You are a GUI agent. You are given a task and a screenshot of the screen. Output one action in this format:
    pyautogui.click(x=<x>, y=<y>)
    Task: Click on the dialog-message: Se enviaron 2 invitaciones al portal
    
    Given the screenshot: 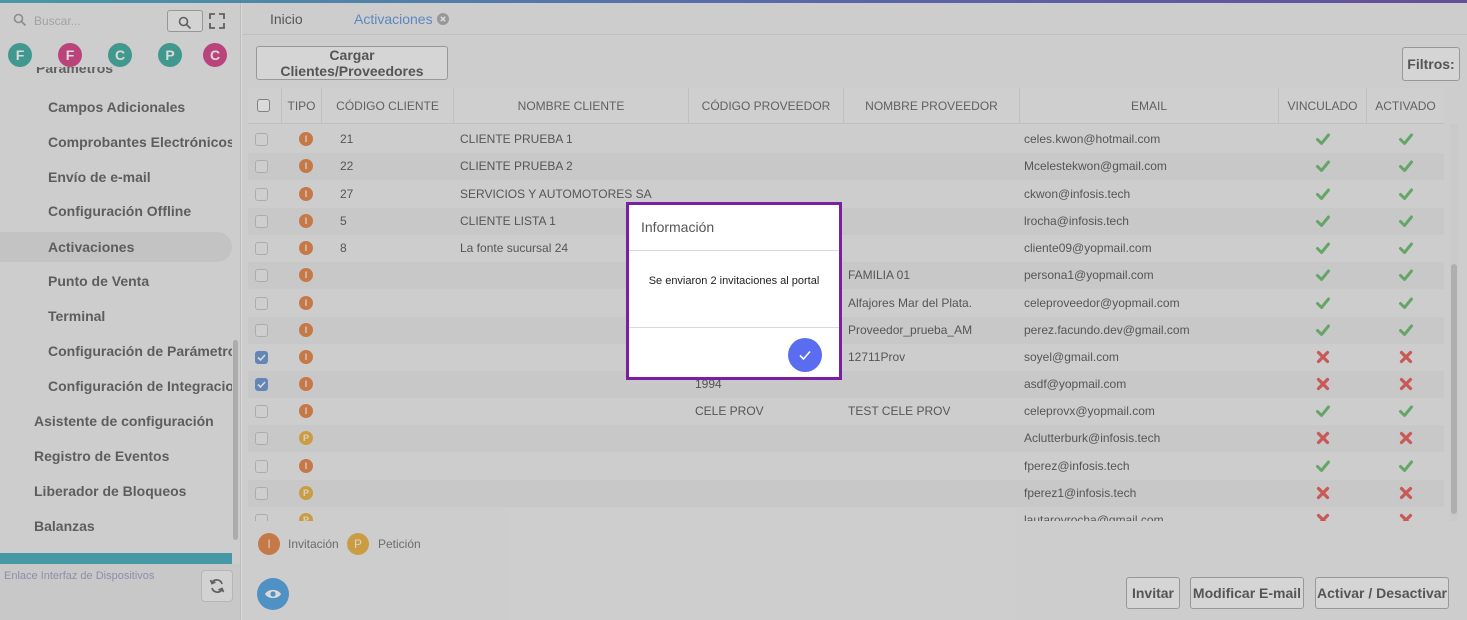 What is the action you would take?
    pyautogui.click(x=734, y=281)
    